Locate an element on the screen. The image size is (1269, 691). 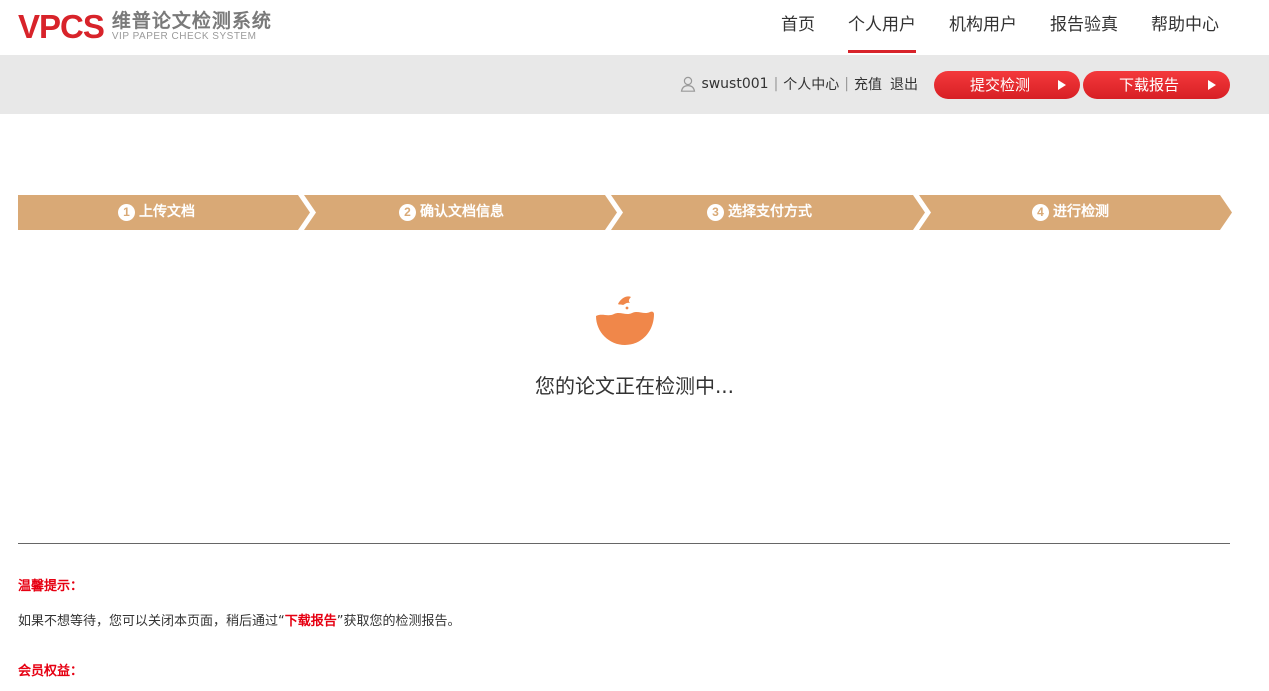
step-number: 1 is located at coordinates (126, 212).